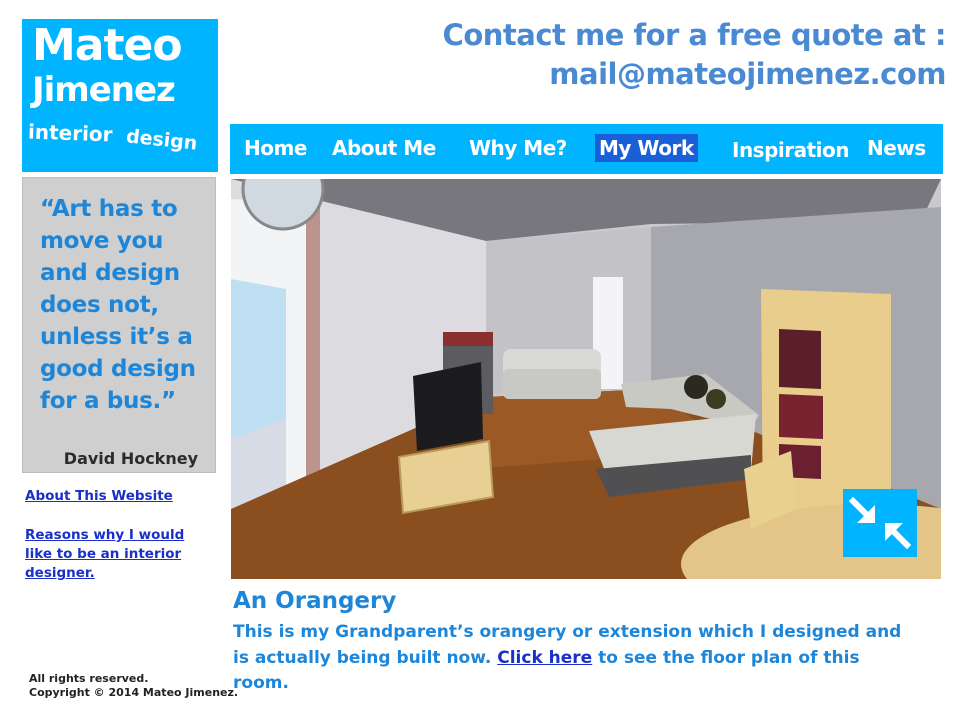  I want to click on rights-text: All rights reserved., so click(89, 678).